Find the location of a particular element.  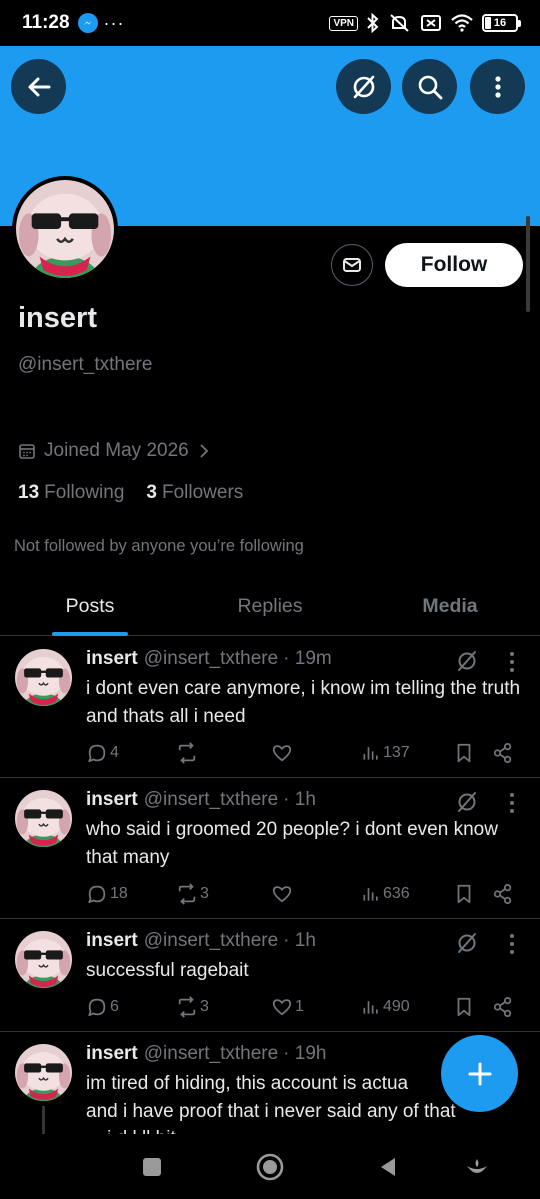

tab-media-label: Media is located at coordinates (450, 606).